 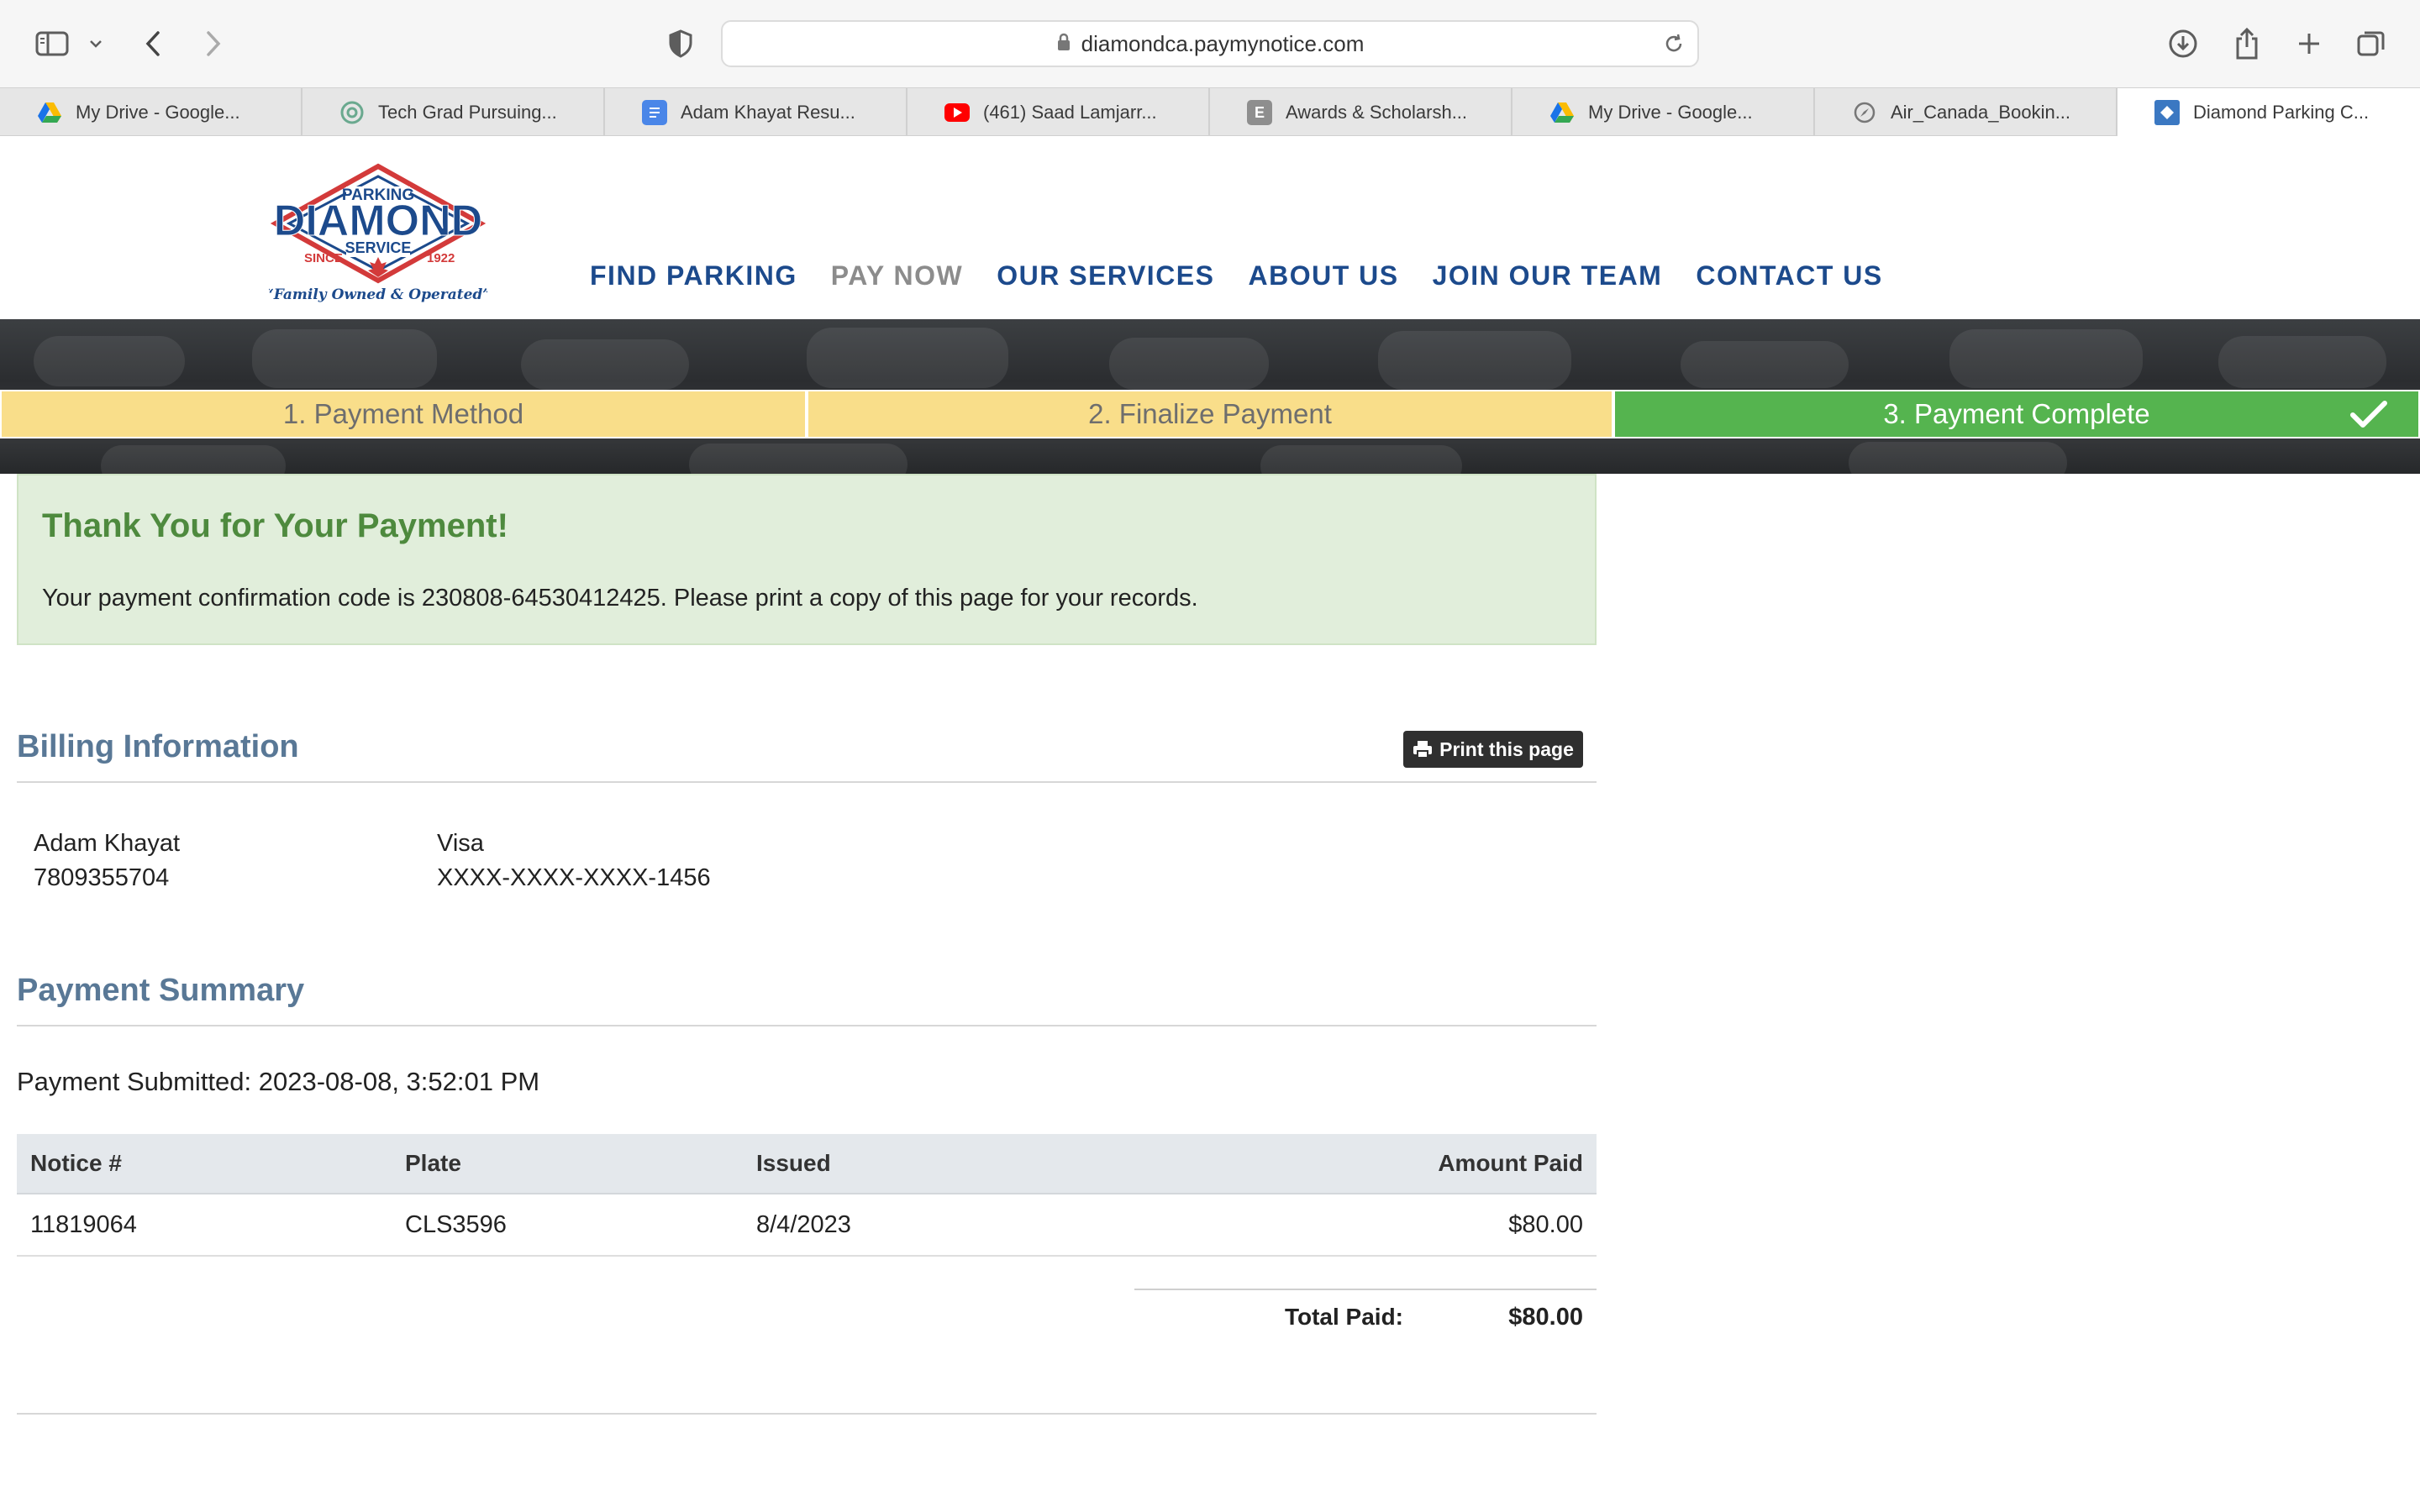 I want to click on logo-service-text: SERVICE, so click(x=378, y=247).